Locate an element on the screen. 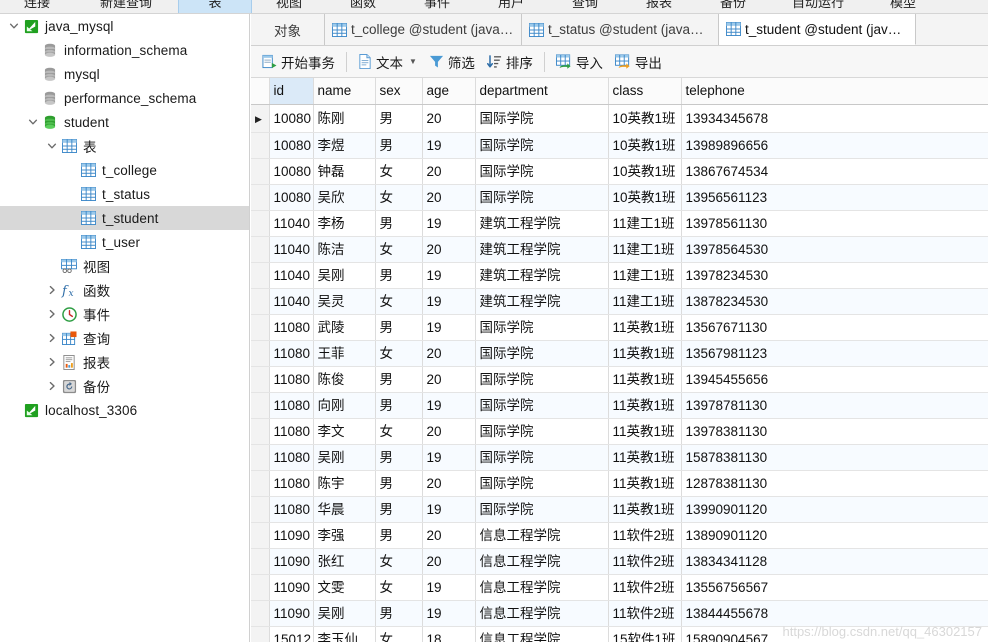 This screenshot has height=642, width=988. cell-name: 吴灵 is located at coordinates (344, 301).